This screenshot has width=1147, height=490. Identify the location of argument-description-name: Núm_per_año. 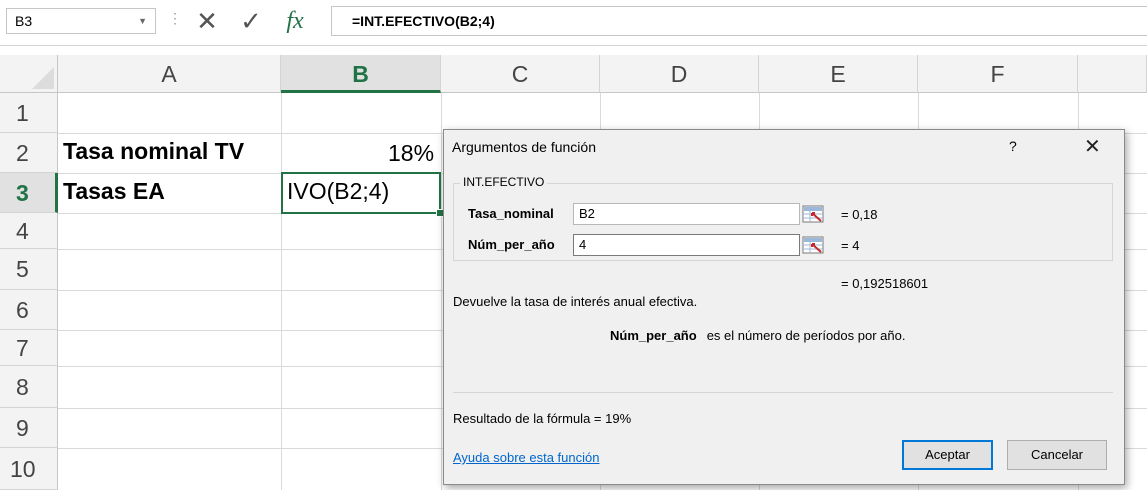
(653, 335).